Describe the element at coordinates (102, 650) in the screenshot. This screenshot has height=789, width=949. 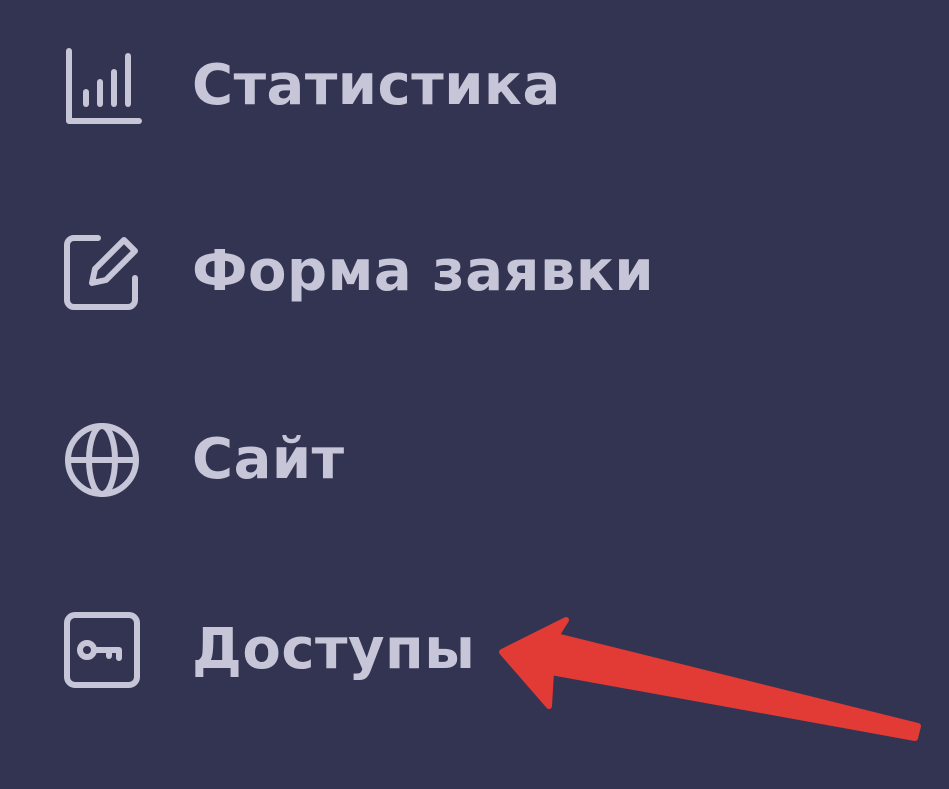
I see `key-icon` at that location.